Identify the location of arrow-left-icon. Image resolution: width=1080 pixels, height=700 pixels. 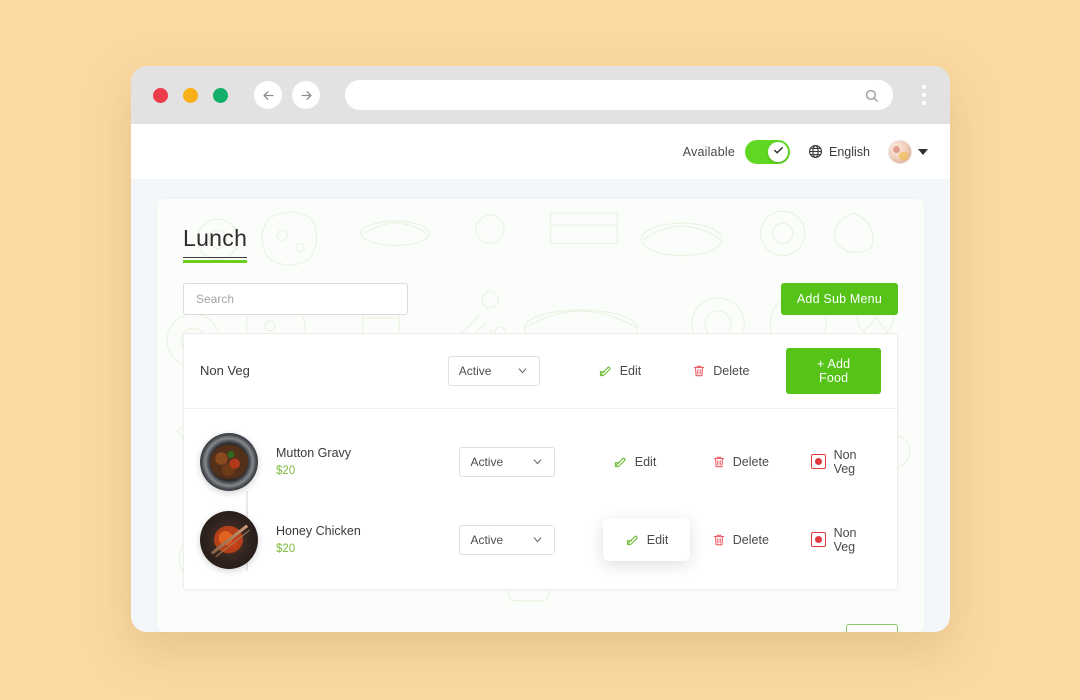
(268, 95).